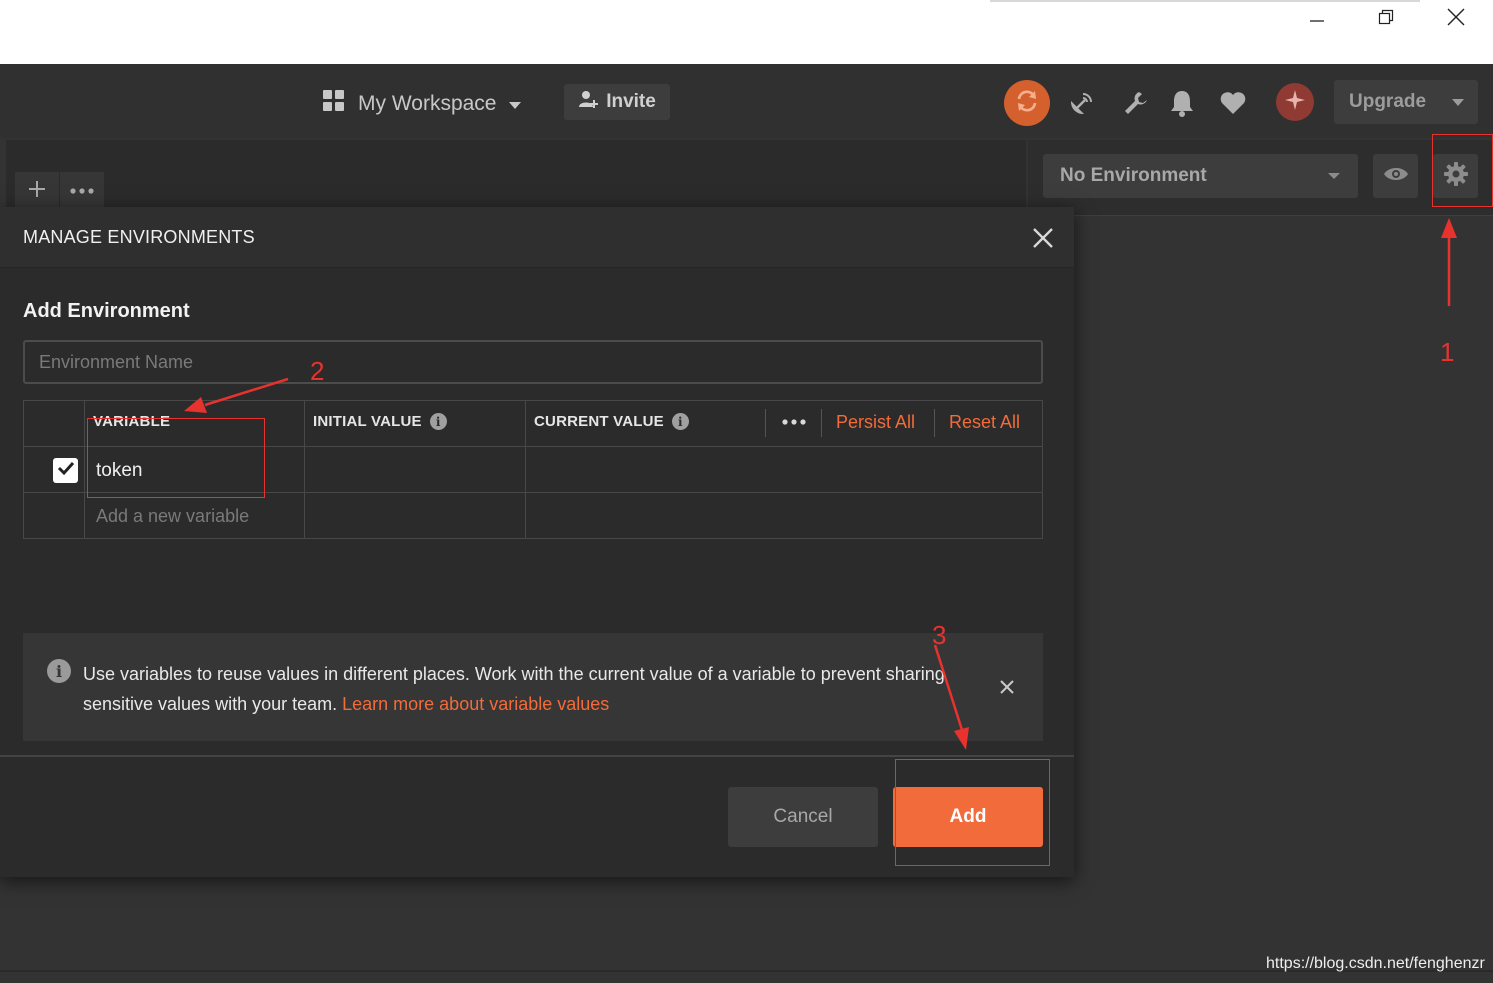  I want to click on annotation-number-1: 1, so click(1447, 352).